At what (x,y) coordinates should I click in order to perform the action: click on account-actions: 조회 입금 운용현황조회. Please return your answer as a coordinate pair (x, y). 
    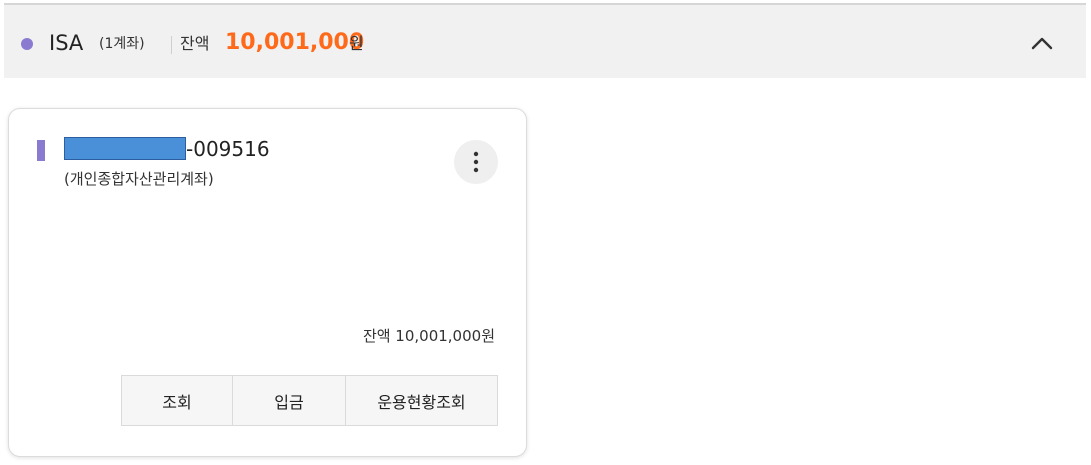
    Looking at the image, I should click on (309, 400).